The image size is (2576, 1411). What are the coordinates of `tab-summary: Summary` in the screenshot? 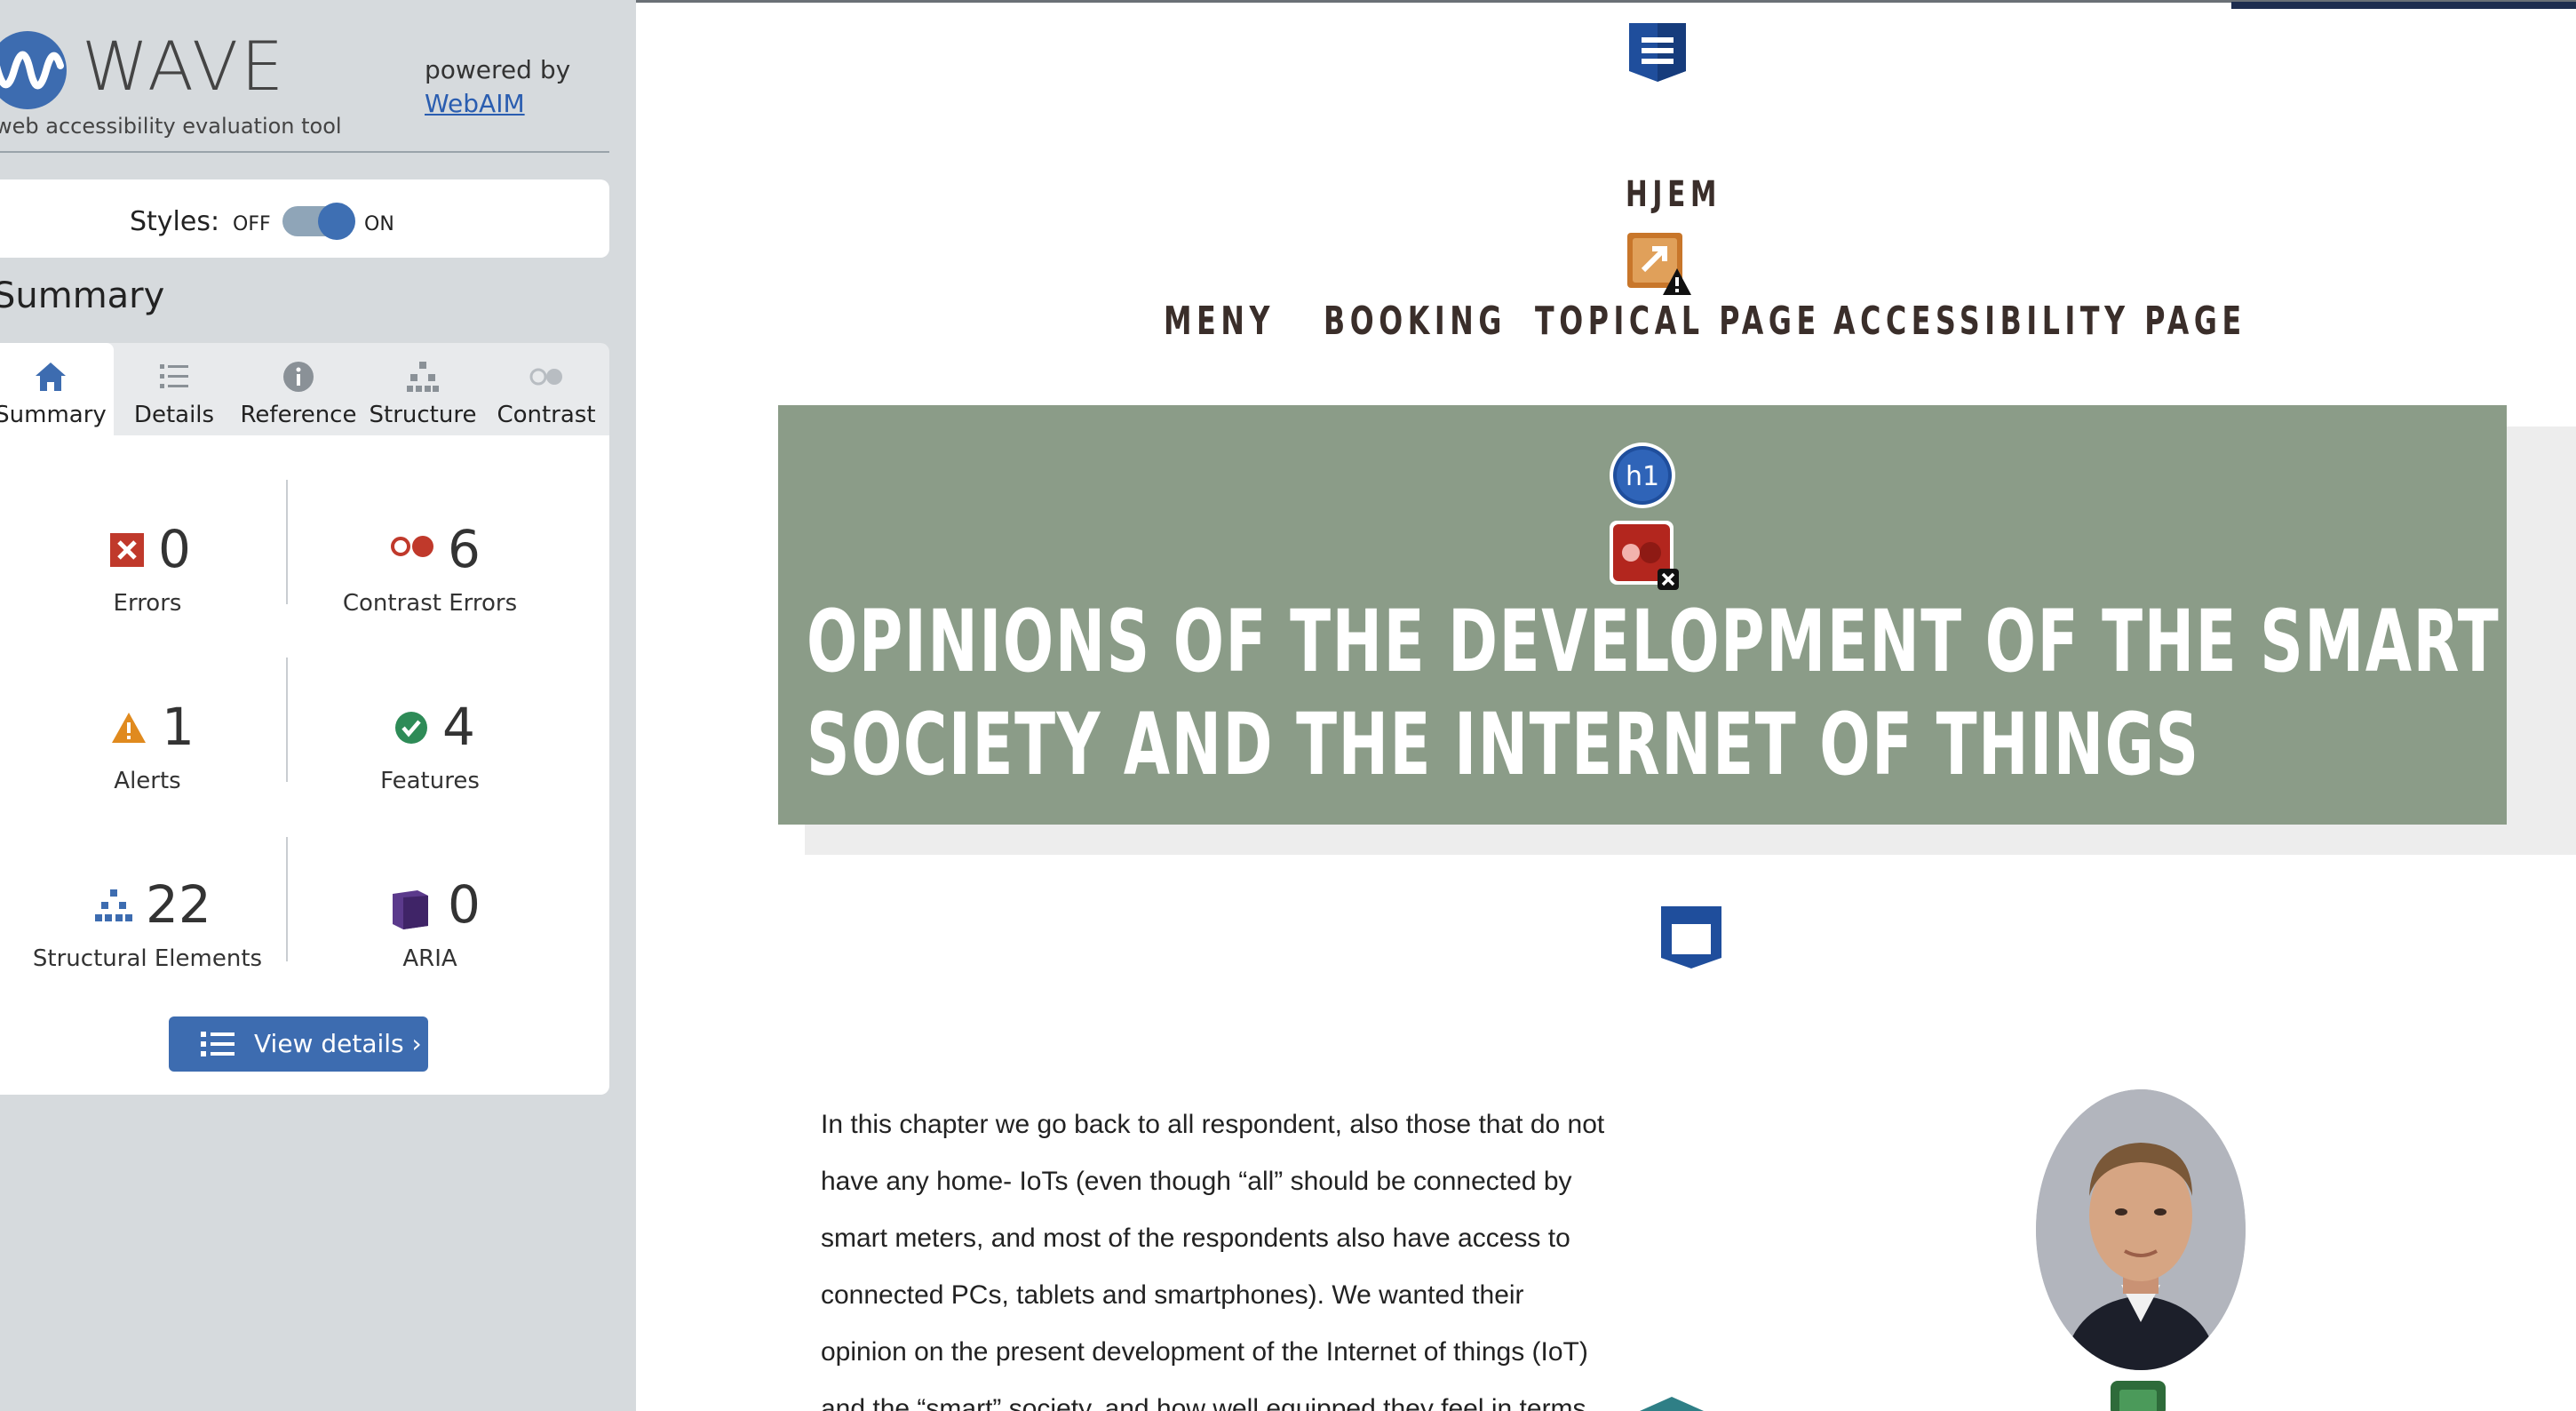 It's located at (57, 389).